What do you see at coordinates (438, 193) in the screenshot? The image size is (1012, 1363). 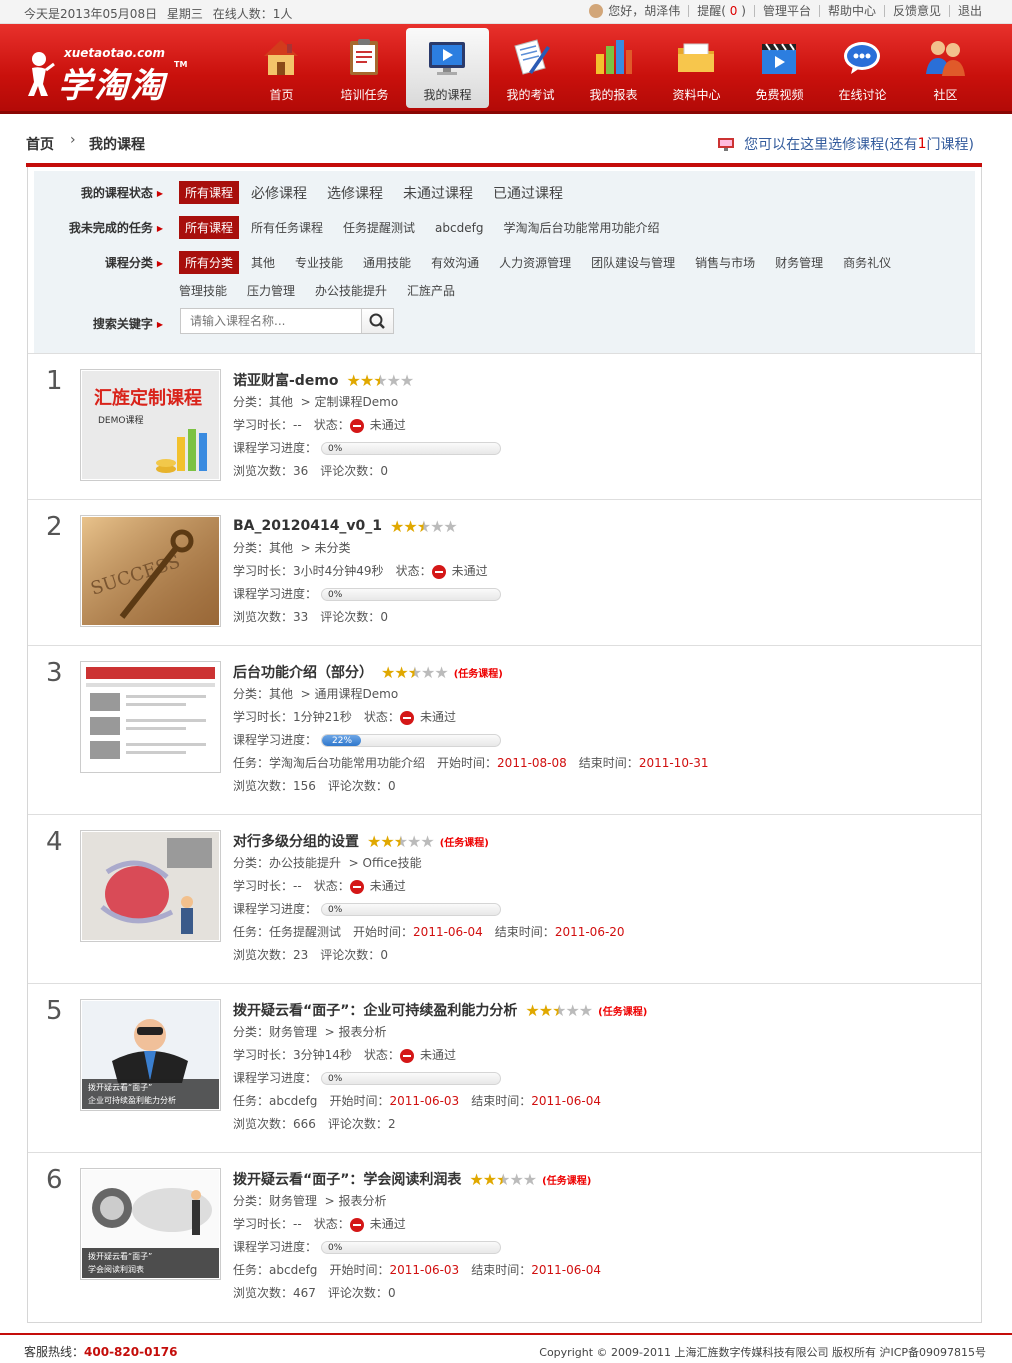 I see `filter-status-failed: 未通过课程` at bounding box center [438, 193].